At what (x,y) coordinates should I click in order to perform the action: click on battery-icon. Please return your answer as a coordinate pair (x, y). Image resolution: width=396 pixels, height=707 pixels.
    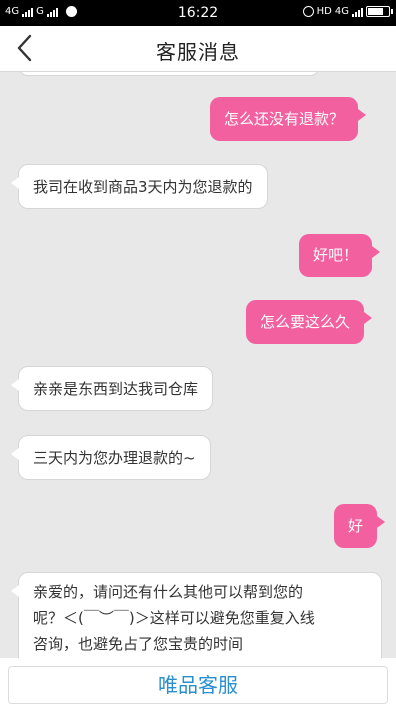
    Looking at the image, I should click on (379, 11).